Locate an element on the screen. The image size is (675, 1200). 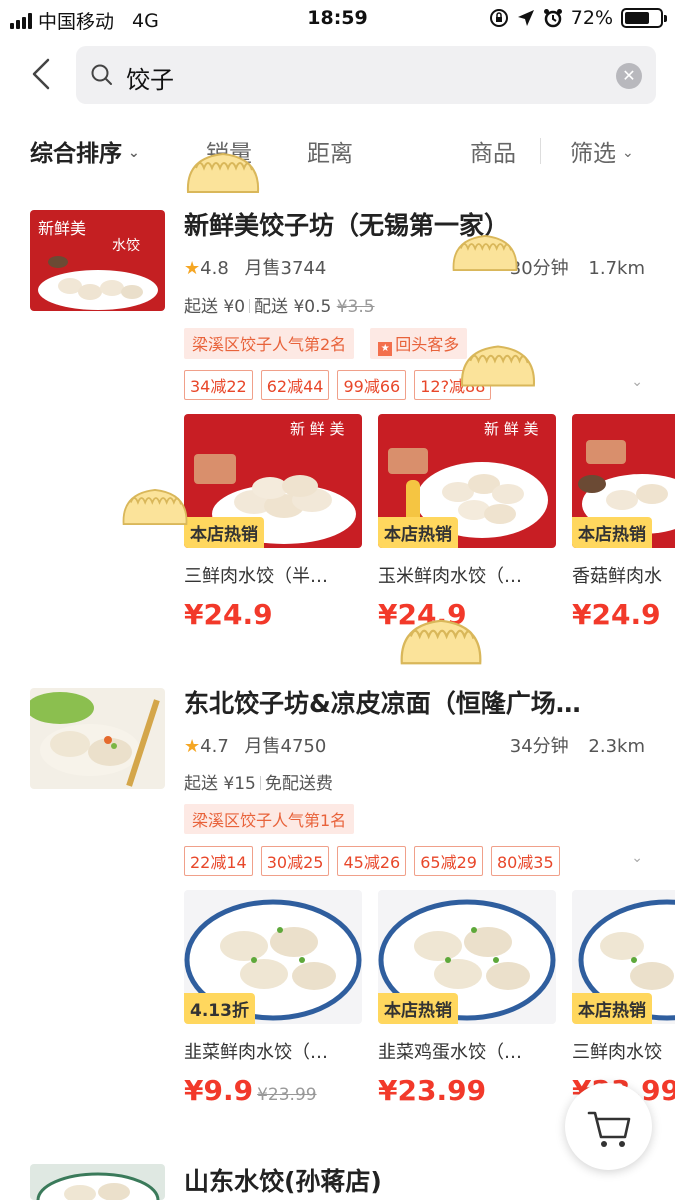
alarm-icon is located at coordinates (552, 18).